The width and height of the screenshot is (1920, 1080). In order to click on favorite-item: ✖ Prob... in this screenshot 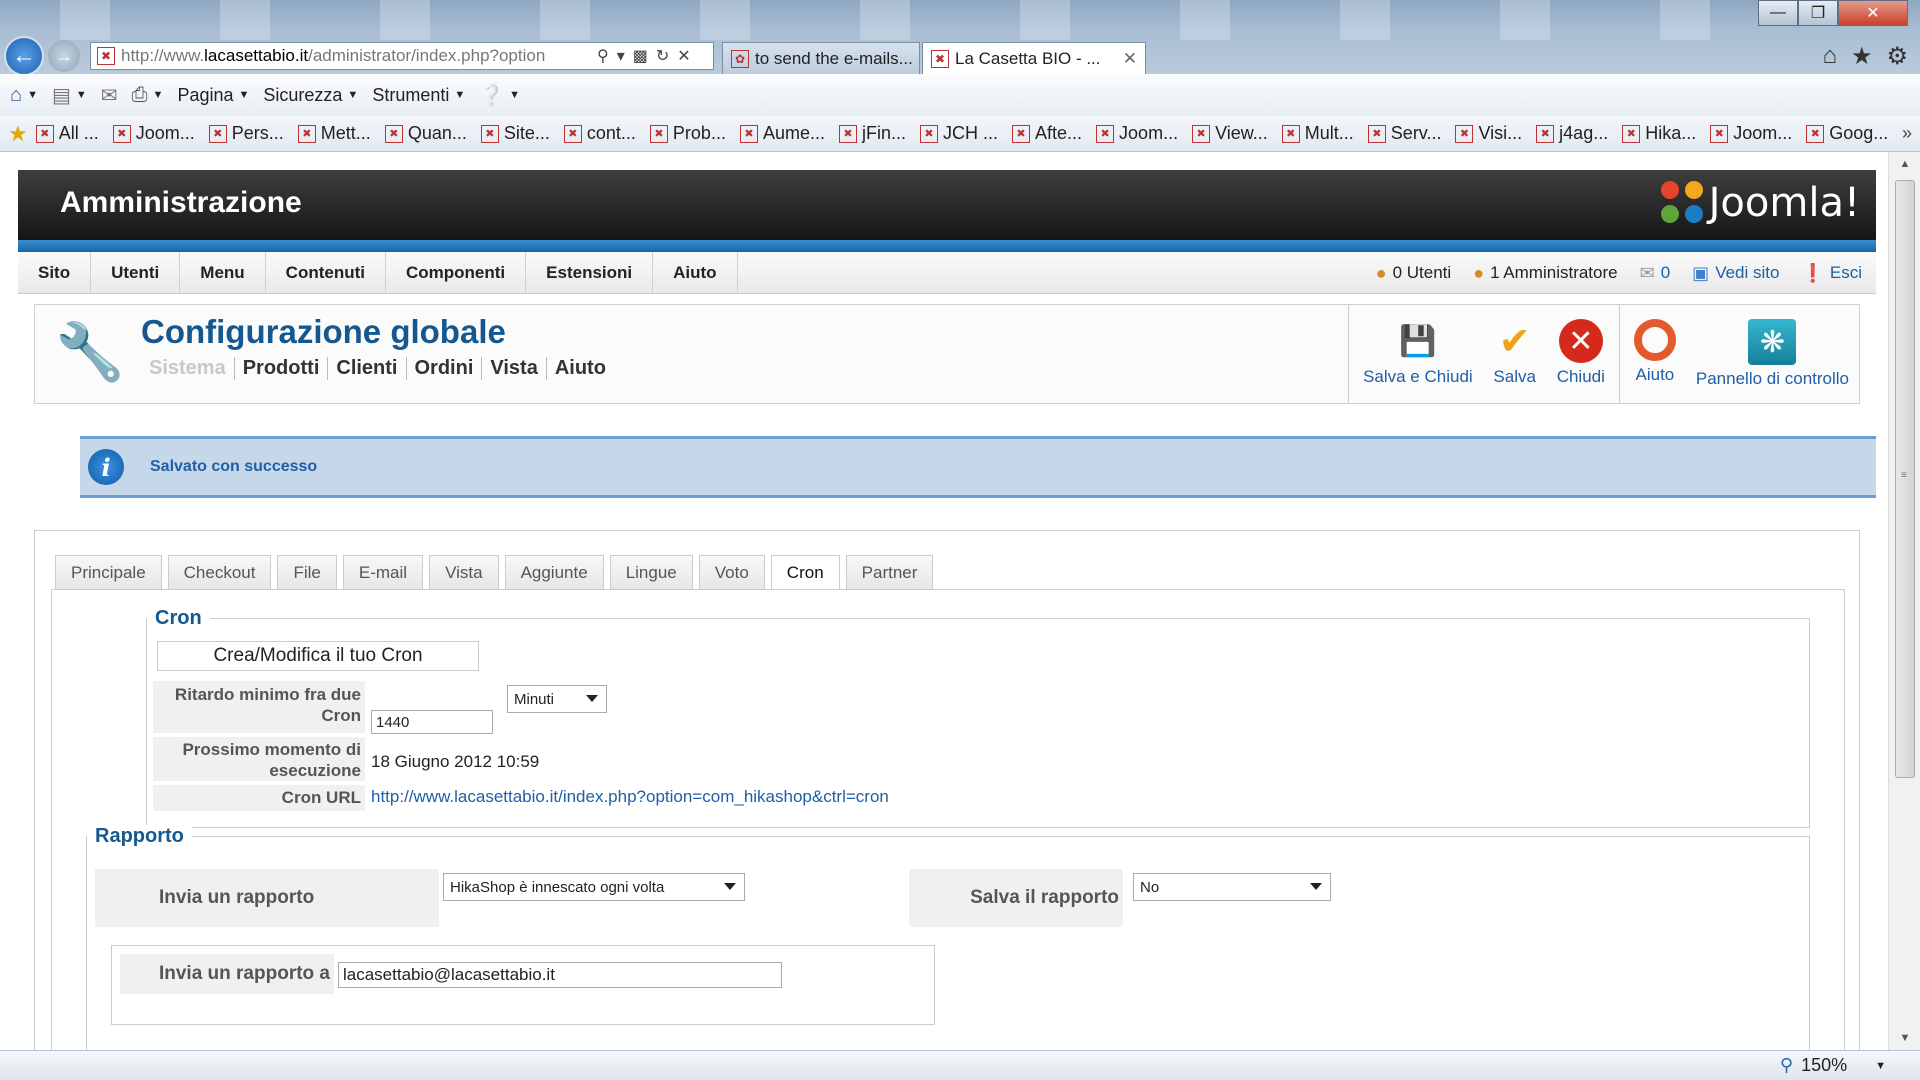, I will do `click(687, 133)`.